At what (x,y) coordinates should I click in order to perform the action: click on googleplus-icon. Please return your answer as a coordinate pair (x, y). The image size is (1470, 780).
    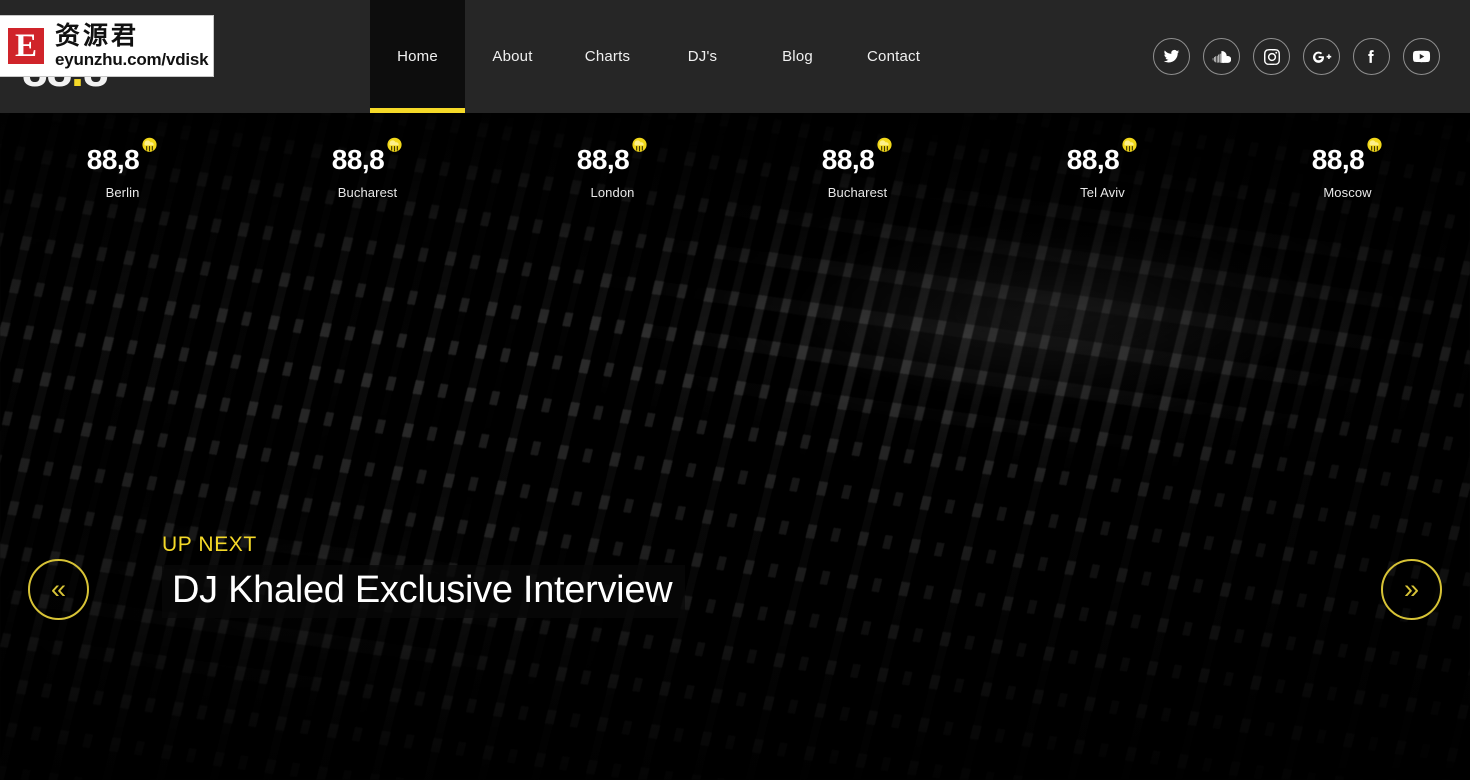
    Looking at the image, I should click on (1321, 56).